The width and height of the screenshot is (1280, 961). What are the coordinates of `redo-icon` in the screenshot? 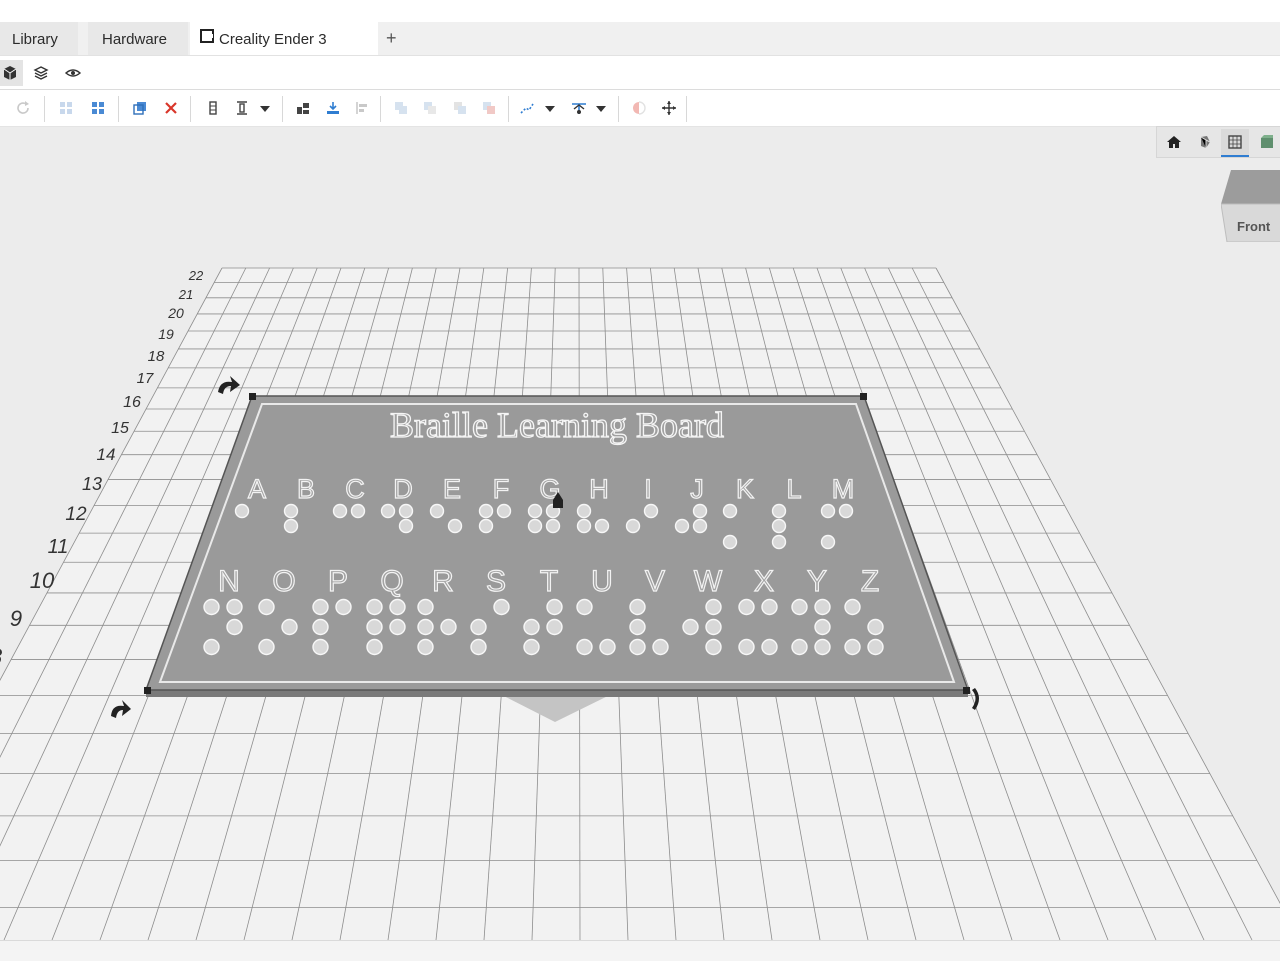 It's located at (24, 108).